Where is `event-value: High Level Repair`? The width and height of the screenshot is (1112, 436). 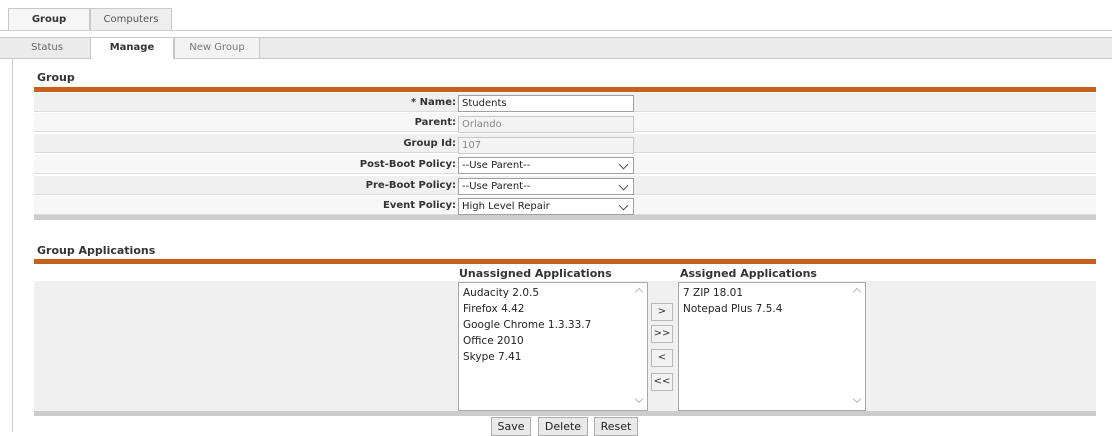
event-value: High Level Repair is located at coordinates (506, 206).